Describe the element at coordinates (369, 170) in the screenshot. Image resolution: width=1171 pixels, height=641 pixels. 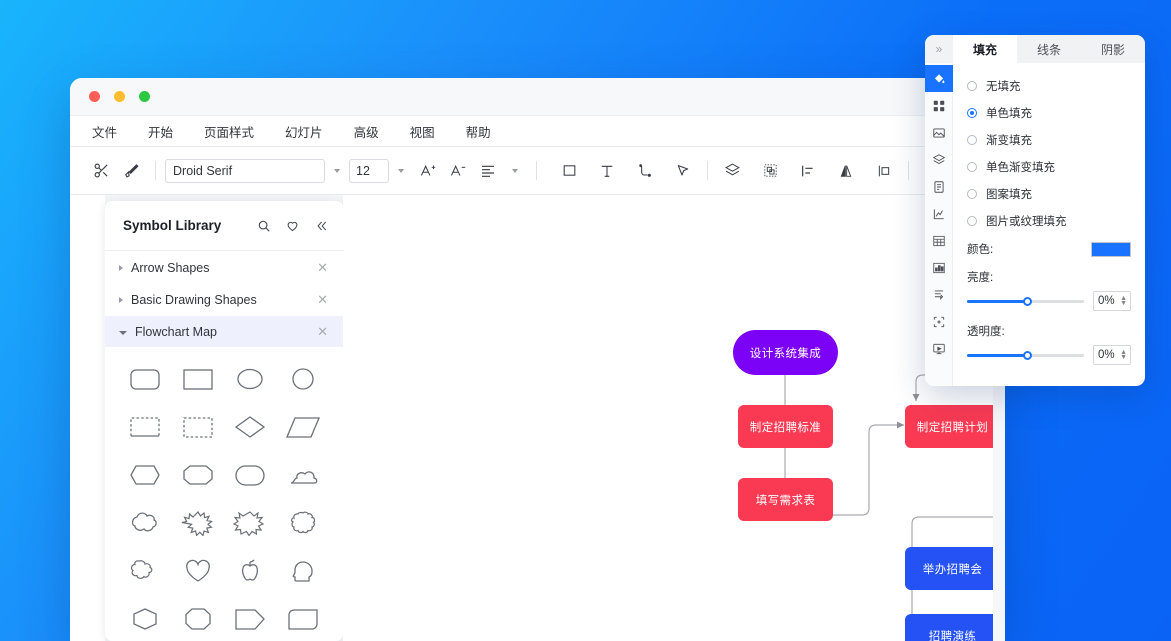
I see `font-size-select: 12` at that location.